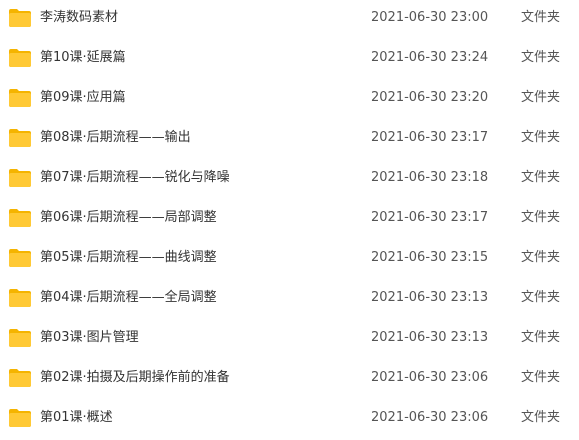 Image resolution: width=579 pixels, height=440 pixels. What do you see at coordinates (289, 260) in the screenshot?
I see `list-item: 第05课·后期流程——曲线调整 2021-06-30 23:15 文件夹` at bounding box center [289, 260].